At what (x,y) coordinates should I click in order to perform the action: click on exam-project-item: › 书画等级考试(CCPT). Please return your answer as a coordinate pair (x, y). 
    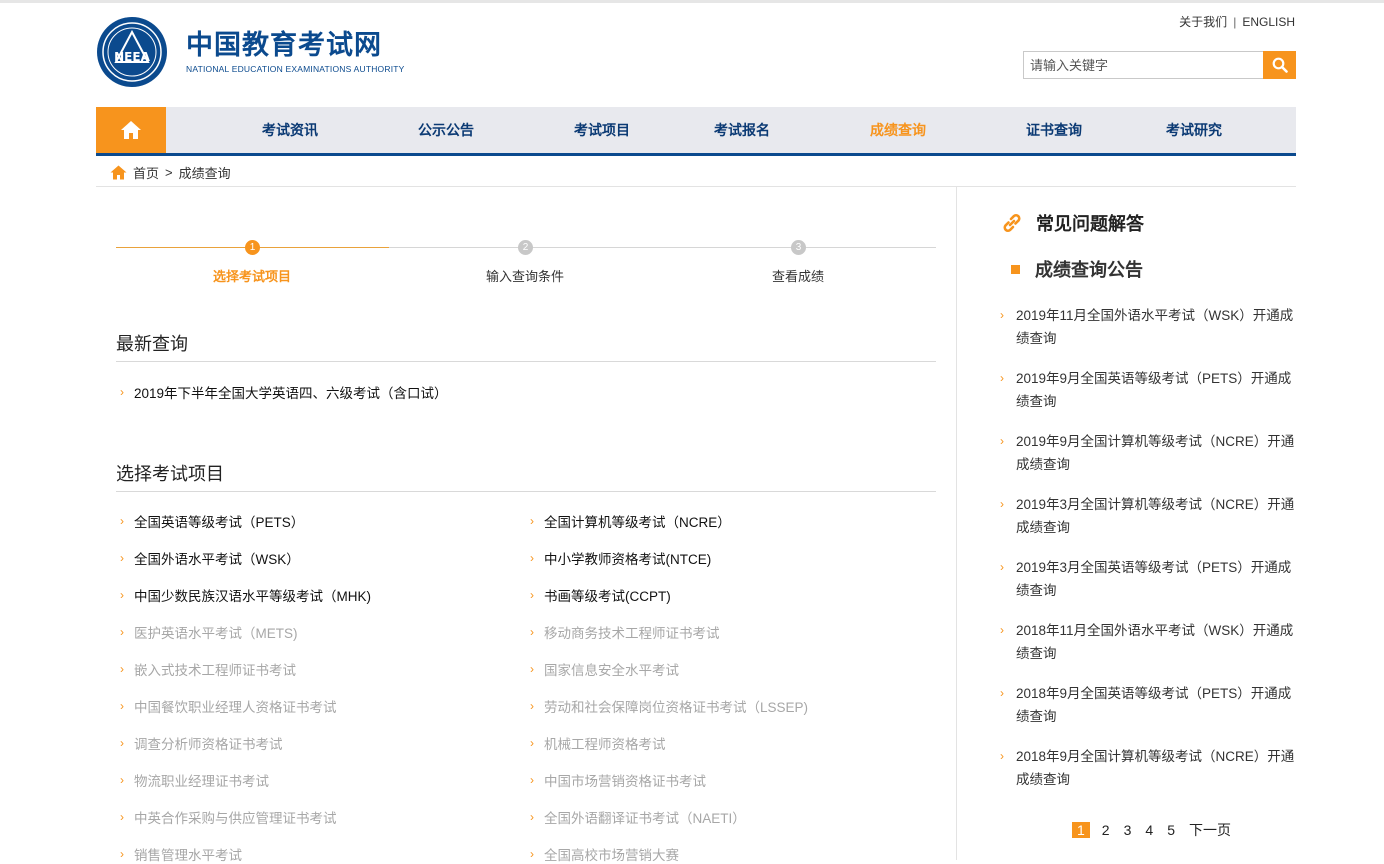
    Looking at the image, I should click on (600, 595).